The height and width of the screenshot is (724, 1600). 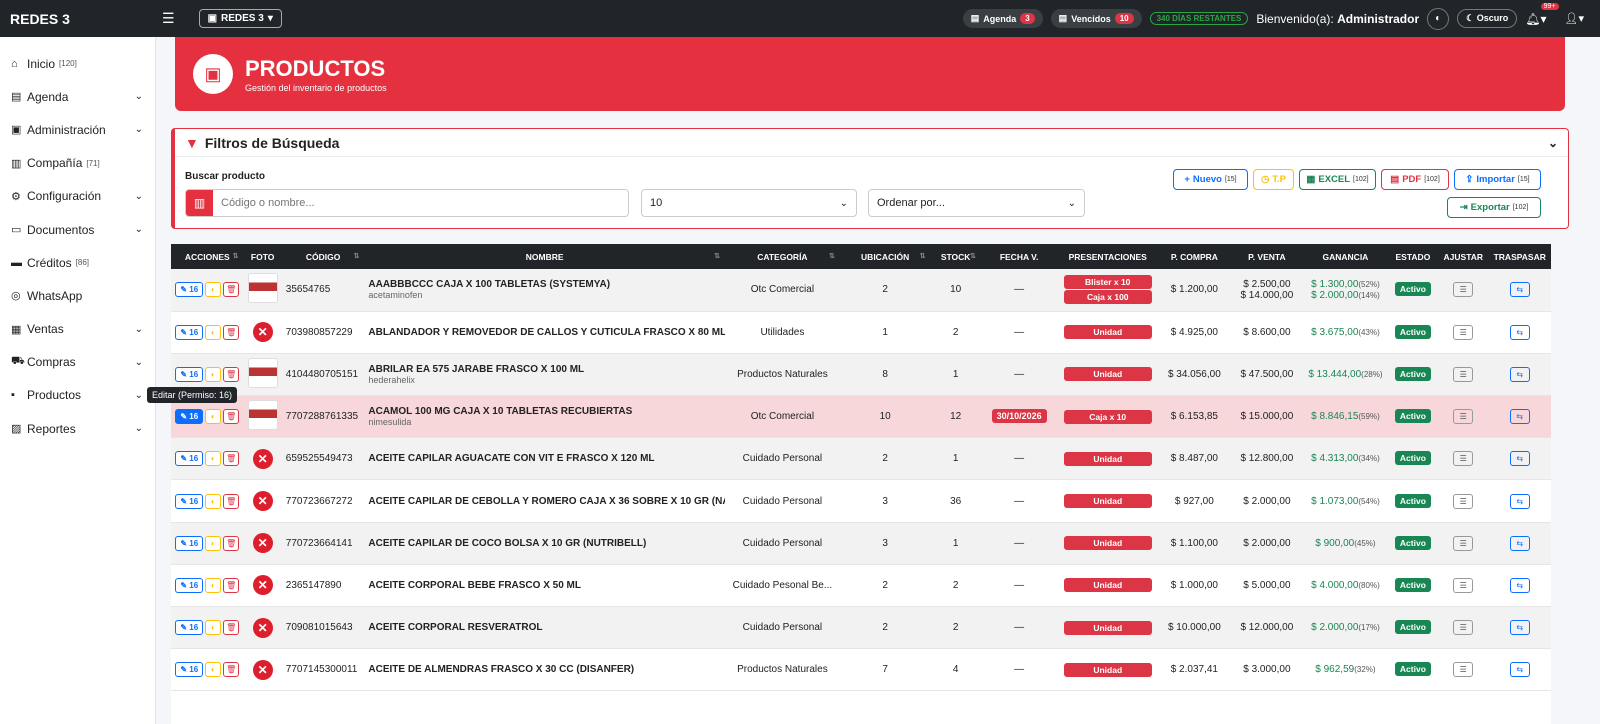 I want to click on new-product-button: + Nuevo [15], so click(x=1210, y=179).